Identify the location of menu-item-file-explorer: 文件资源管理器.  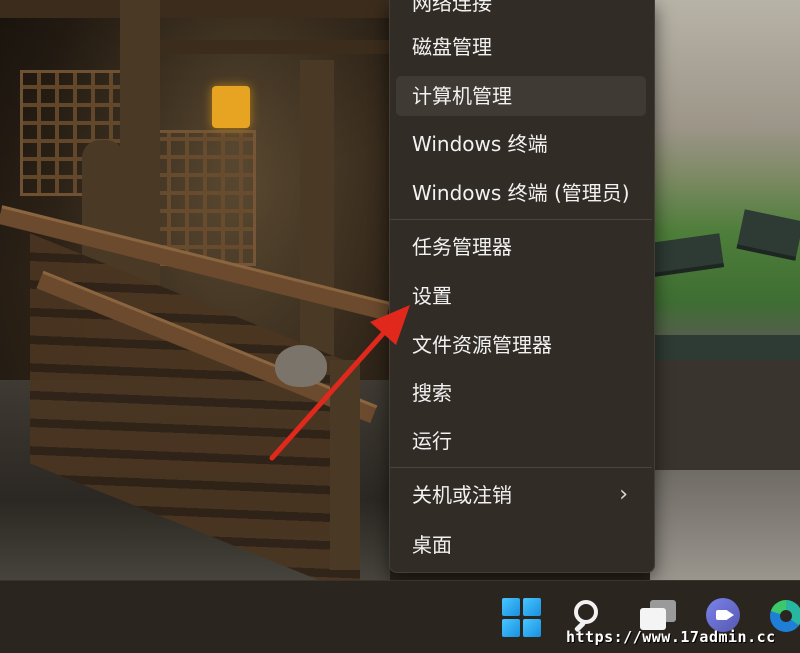
(521, 345).